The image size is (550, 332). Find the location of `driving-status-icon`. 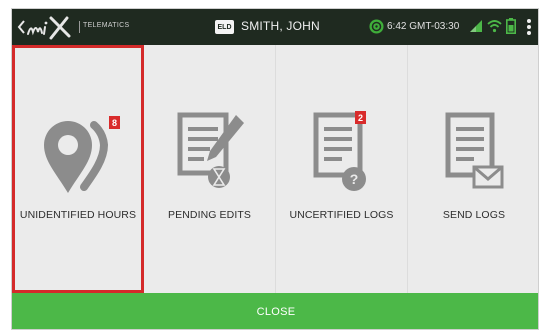

driving-status-icon is located at coordinates (376, 26).